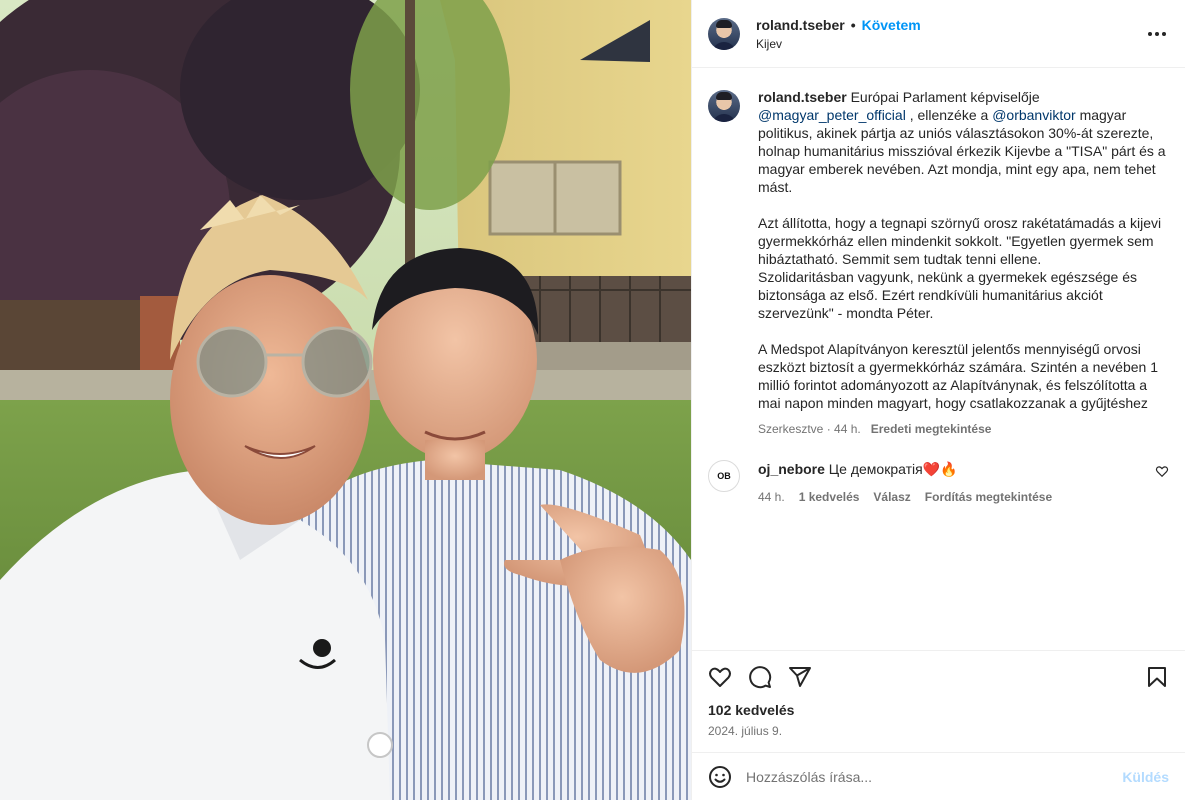 Image resolution: width=1185 pixels, height=800 pixels. What do you see at coordinates (891, 25) in the screenshot?
I see `following-button: Követem` at bounding box center [891, 25].